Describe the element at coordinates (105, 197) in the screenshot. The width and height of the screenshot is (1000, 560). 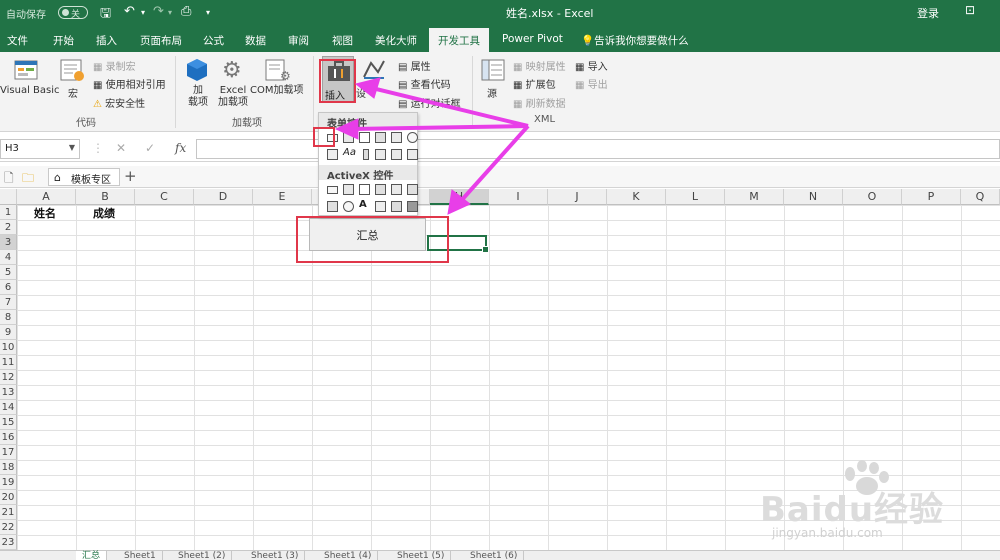
I see `column-header: B` at that location.